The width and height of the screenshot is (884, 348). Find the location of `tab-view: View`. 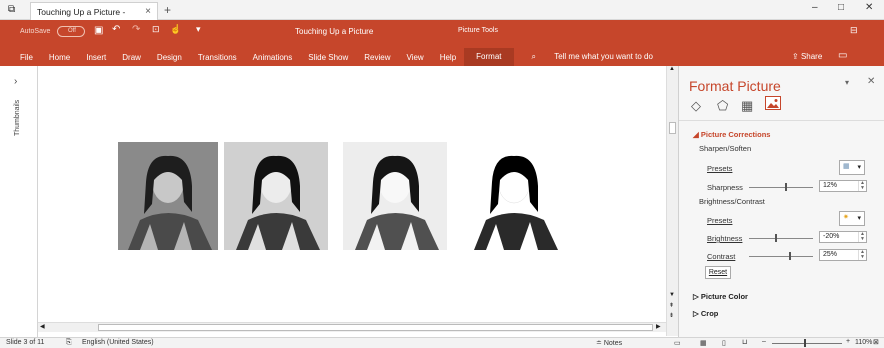

tab-view: View is located at coordinates (415, 57).